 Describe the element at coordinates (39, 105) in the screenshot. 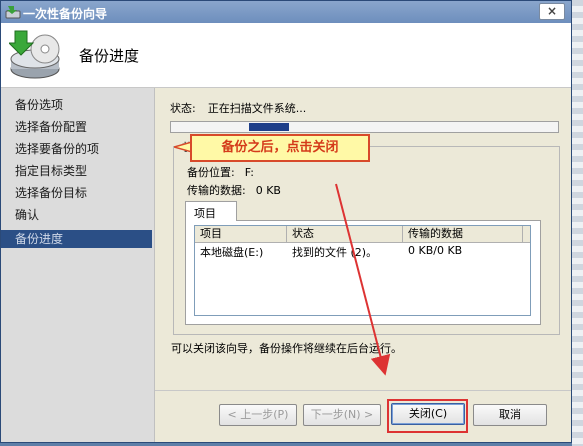

I see `sidebar-item-backup-options: 备份选项` at that location.